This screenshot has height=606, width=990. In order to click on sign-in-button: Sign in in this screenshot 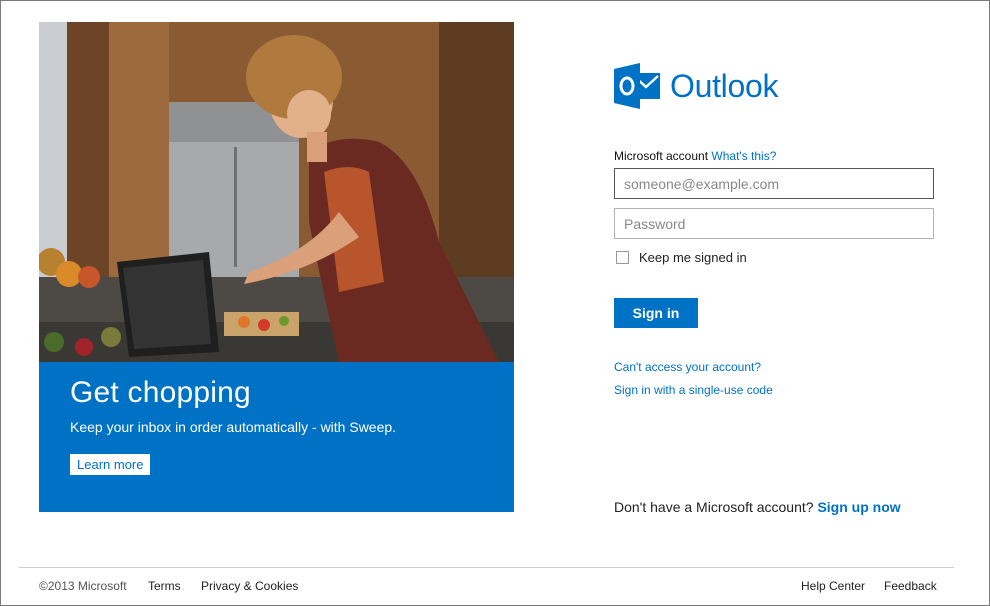, I will do `click(656, 313)`.